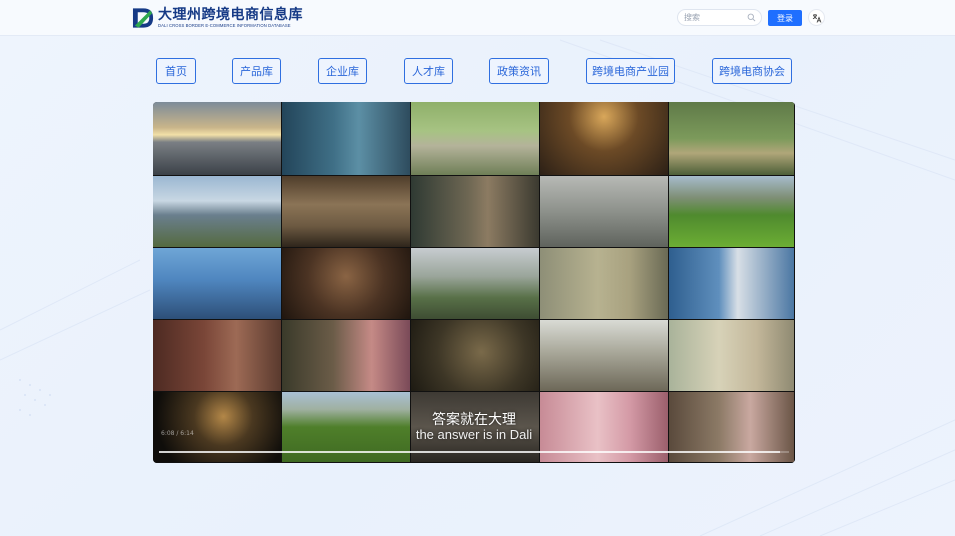  Describe the element at coordinates (346, 212) in the screenshot. I see `video-frame-courtyard-gathering` at that location.